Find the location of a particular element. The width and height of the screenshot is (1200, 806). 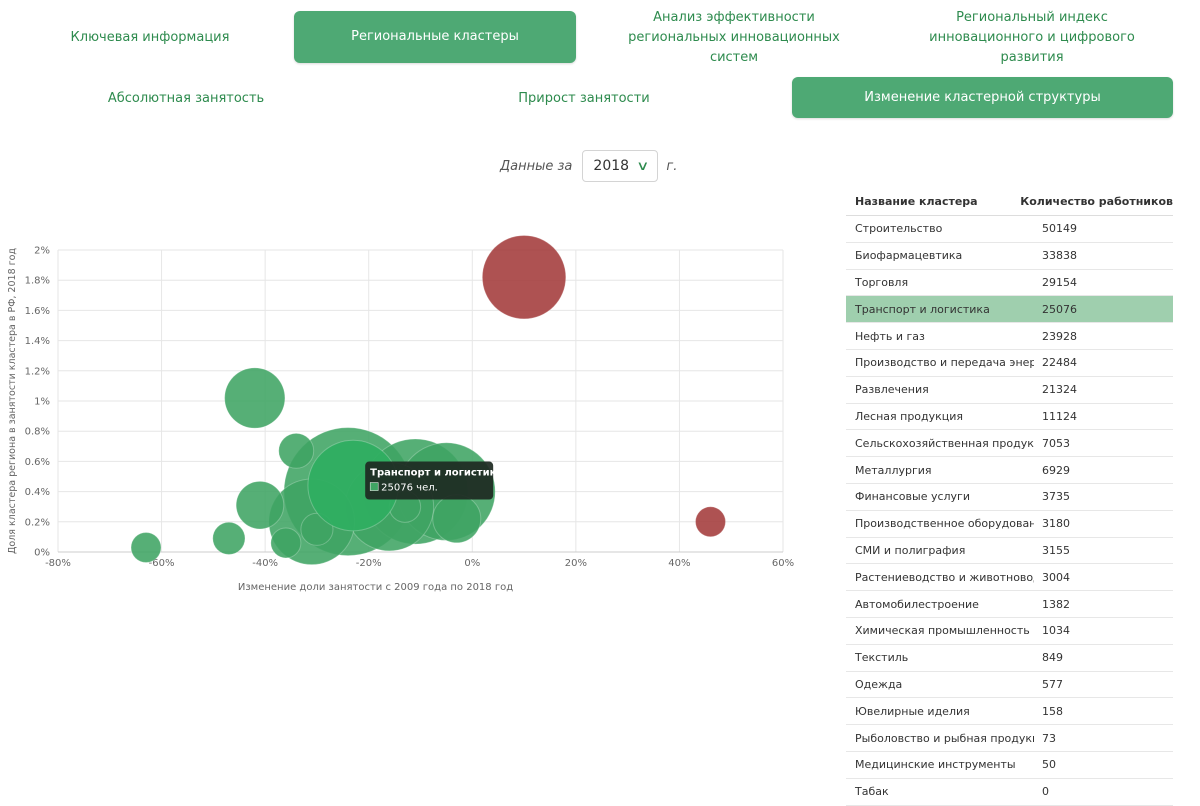

y-tick-label: 1.2% is located at coordinates (37, 371).